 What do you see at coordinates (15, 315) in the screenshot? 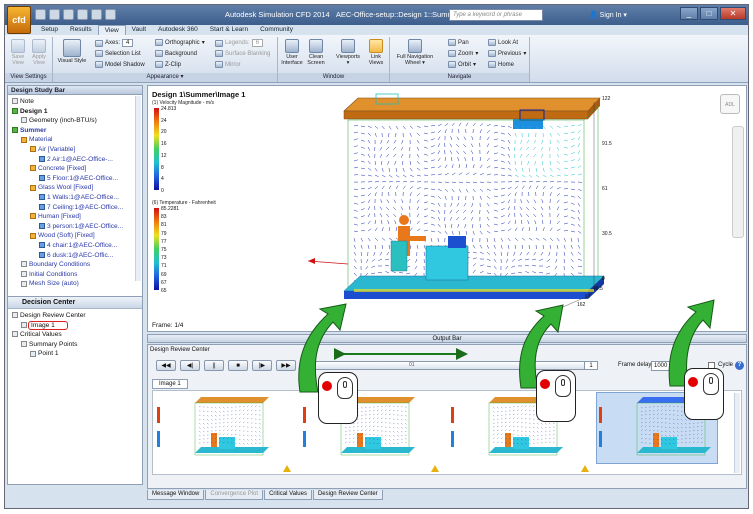
I see `review-icon` at bounding box center [15, 315].